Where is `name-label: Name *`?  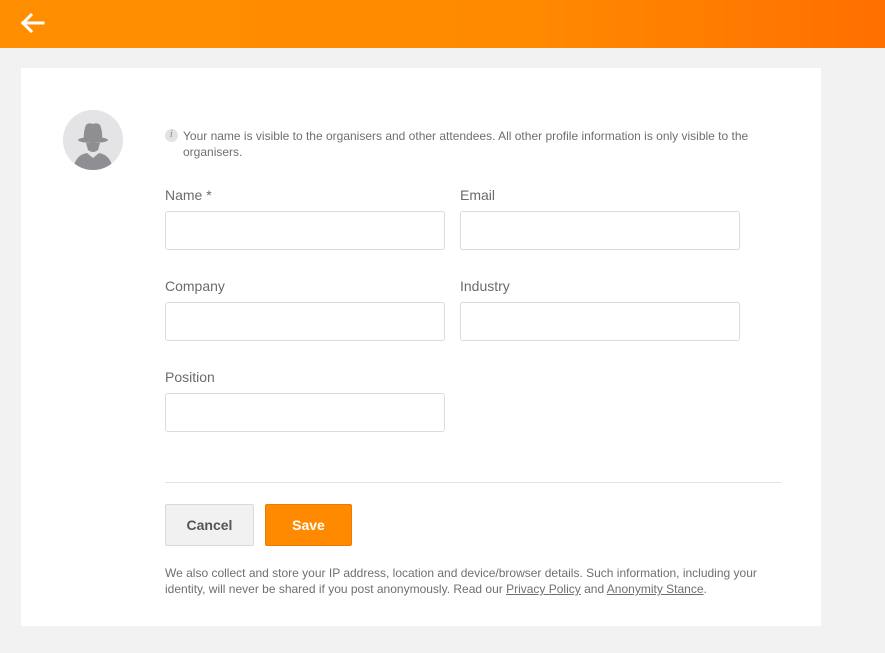
name-label: Name * is located at coordinates (188, 195).